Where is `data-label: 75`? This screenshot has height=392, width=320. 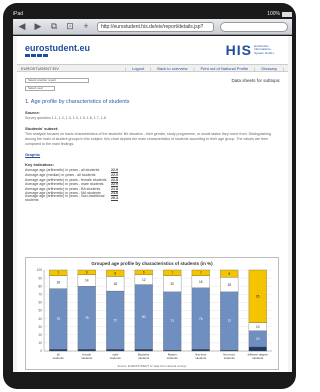
data-label: 75 is located at coordinates (58, 319).